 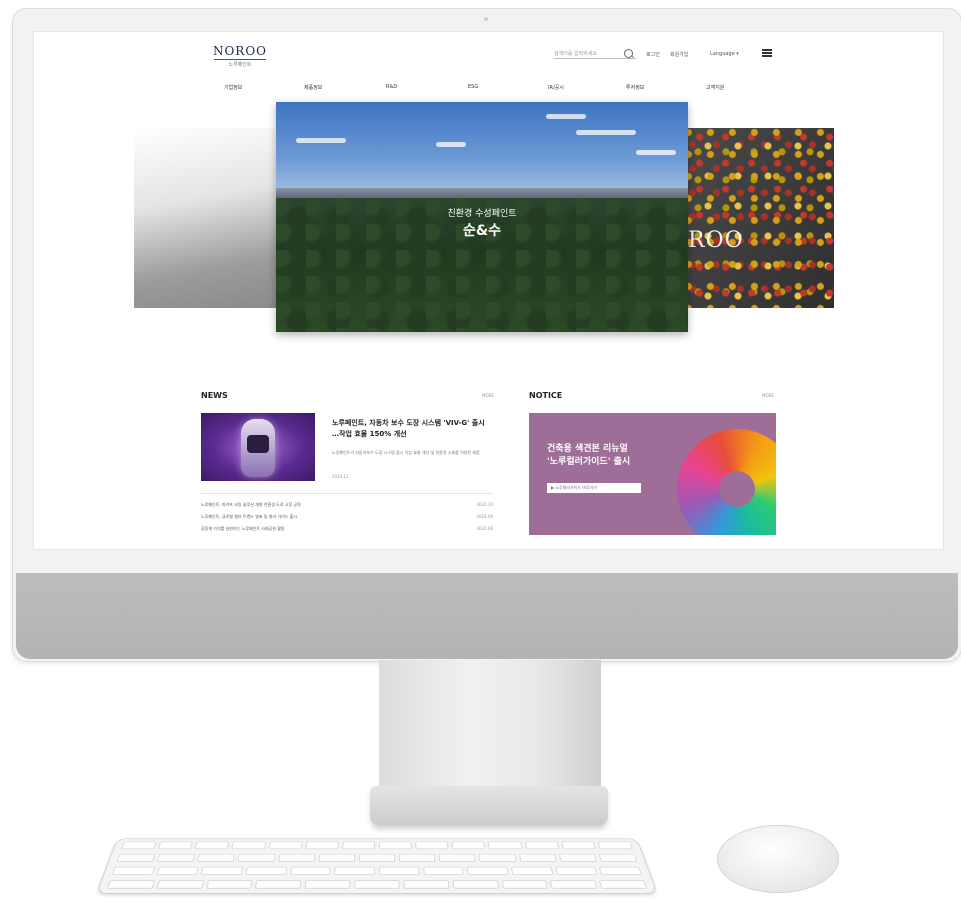 I want to click on hero-slide-main: 친환경 수성페인트 순&수, so click(x=482, y=217).